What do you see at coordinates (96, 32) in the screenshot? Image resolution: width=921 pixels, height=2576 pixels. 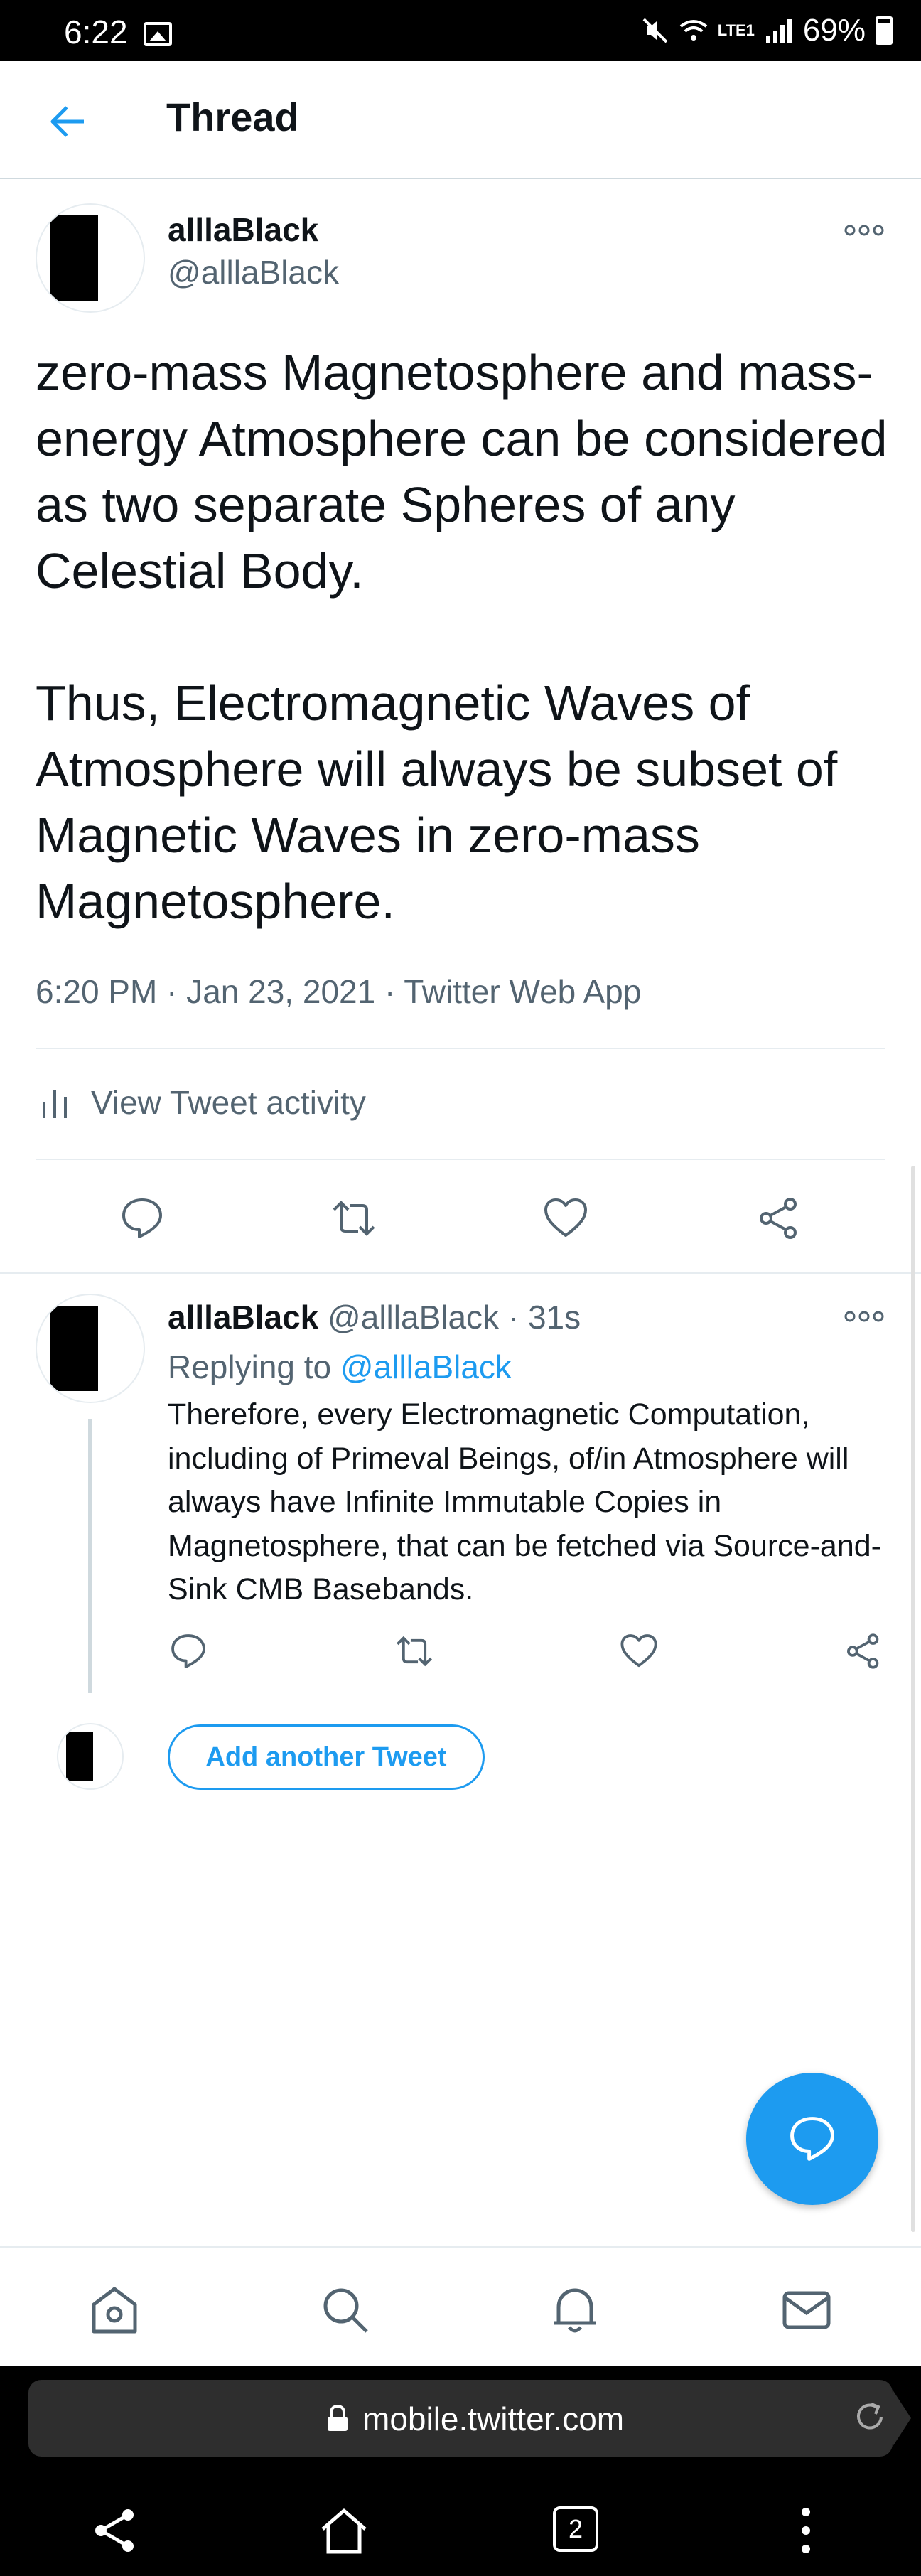 I see `status-time: 6:22` at bounding box center [96, 32].